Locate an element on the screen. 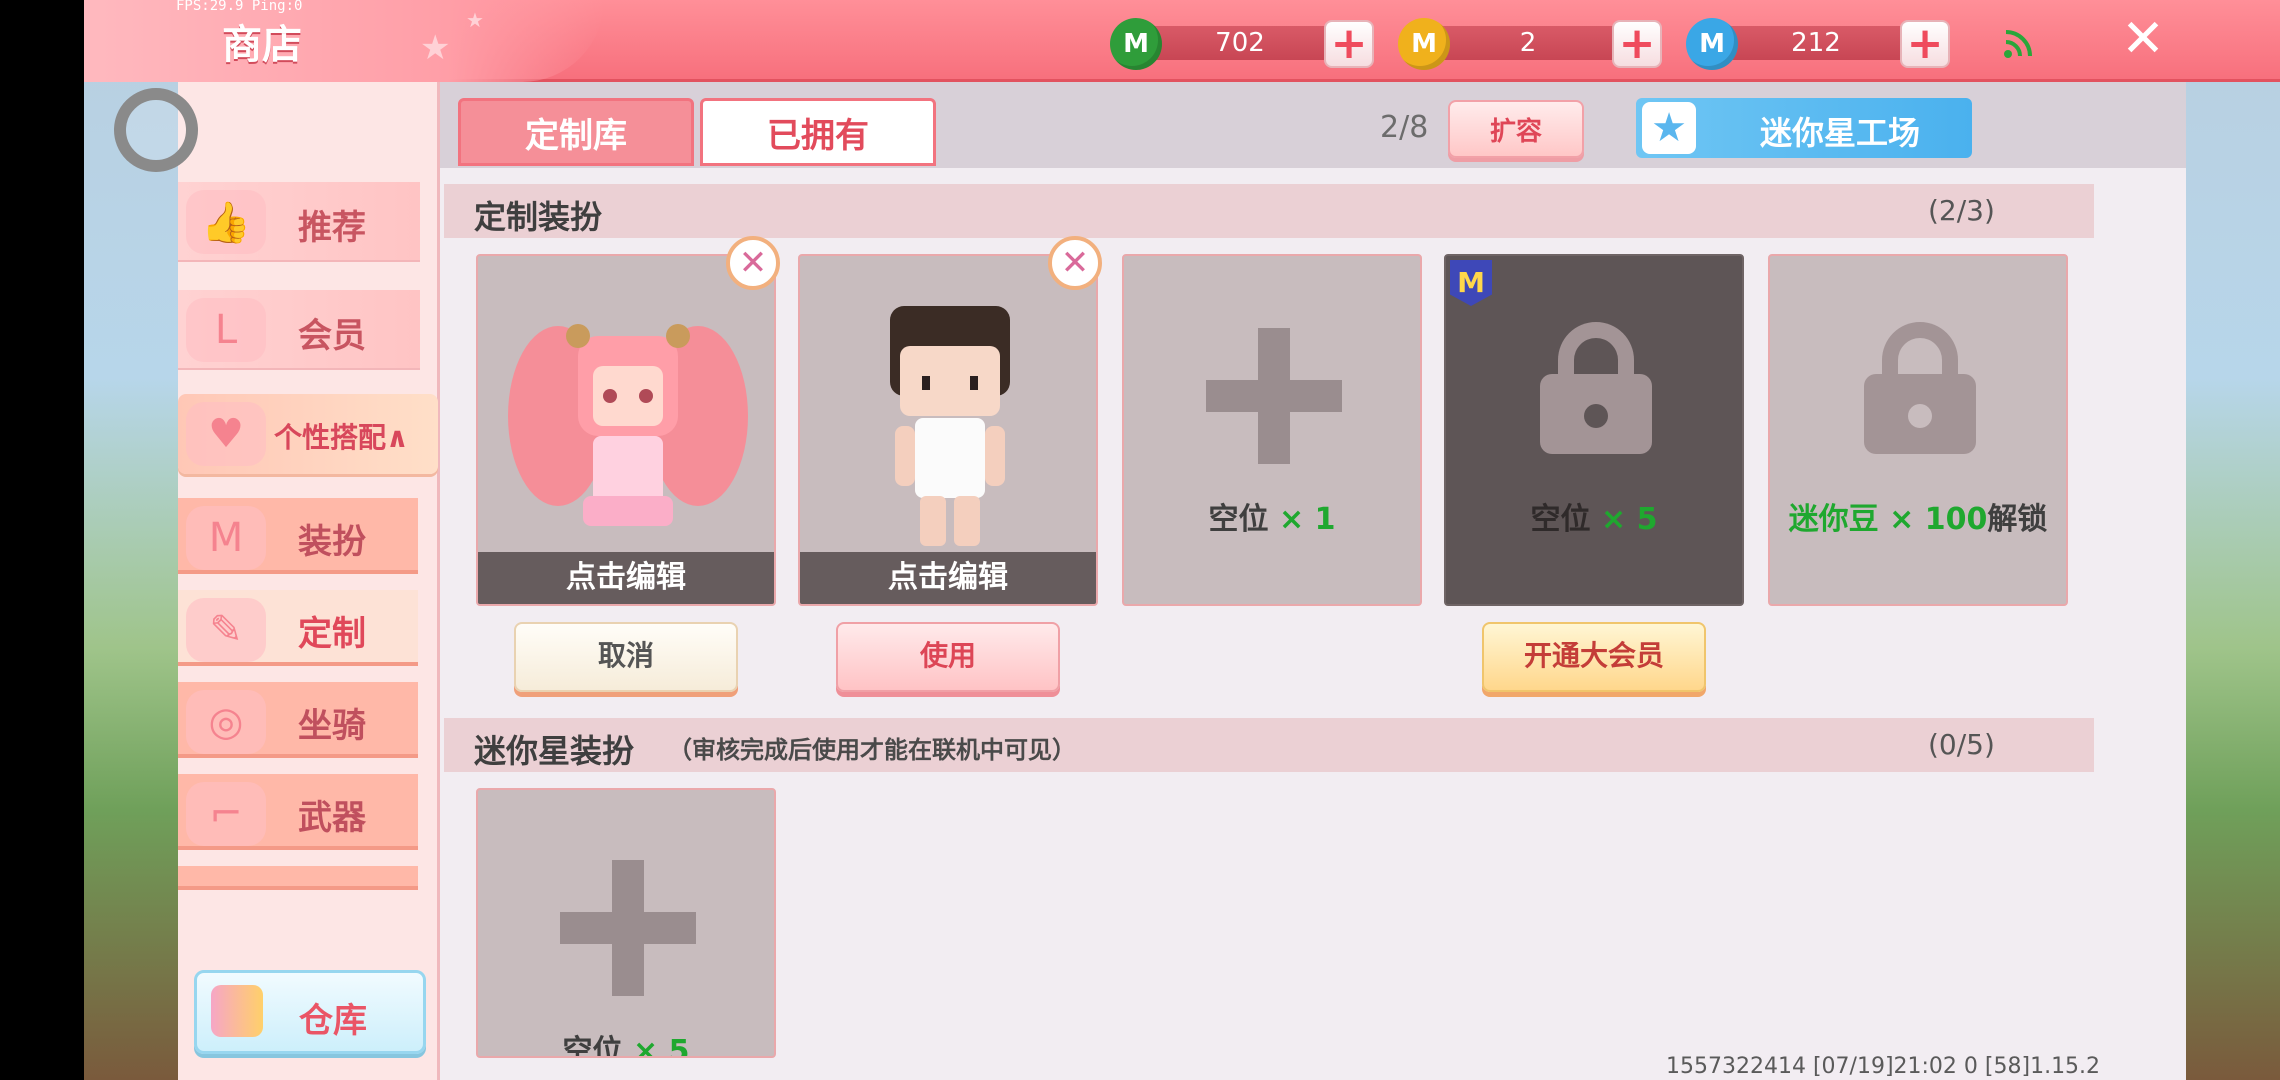 Image resolution: width=2280 pixels, height=1080 pixels. sidebar-item-label: 会员 is located at coordinates (332, 336).